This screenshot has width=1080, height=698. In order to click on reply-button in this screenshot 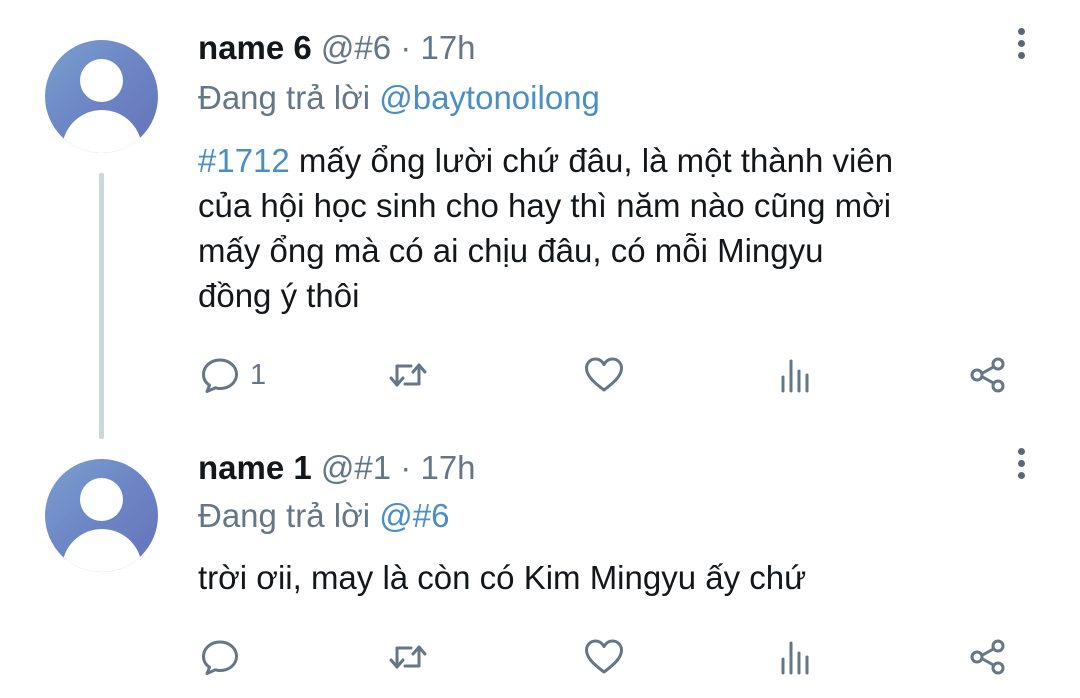, I will do `click(224, 657)`.